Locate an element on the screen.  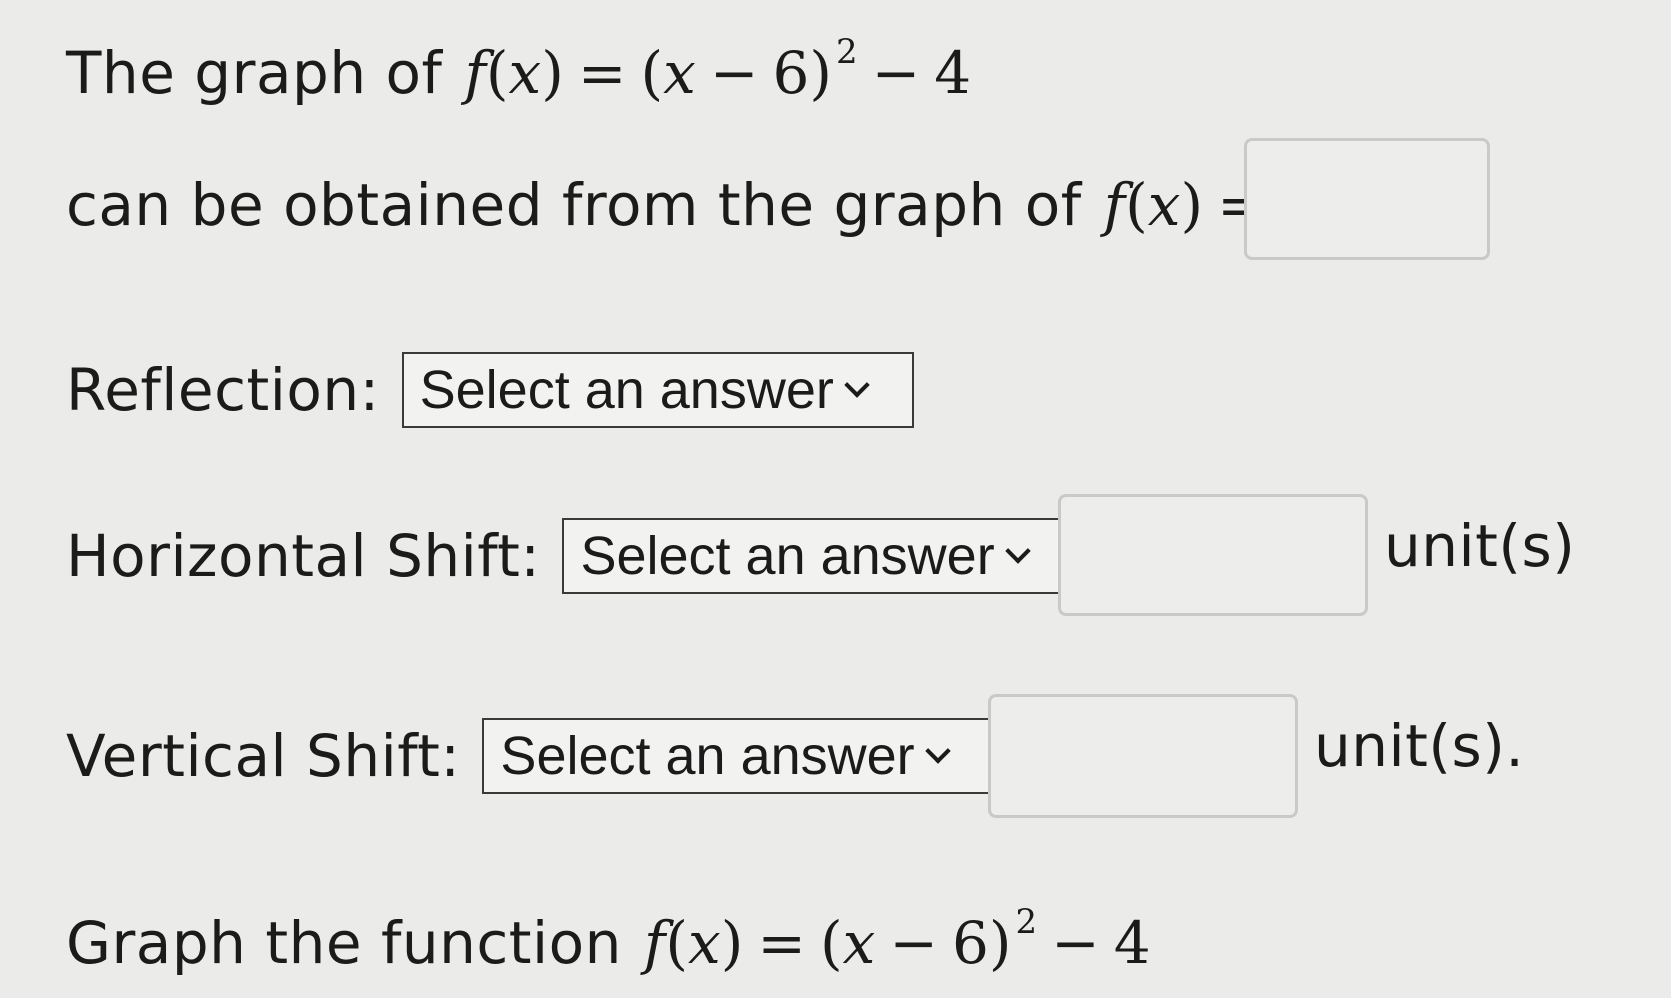
graph-prompt-prefix: Graph the function is located at coordinates (344, 943).